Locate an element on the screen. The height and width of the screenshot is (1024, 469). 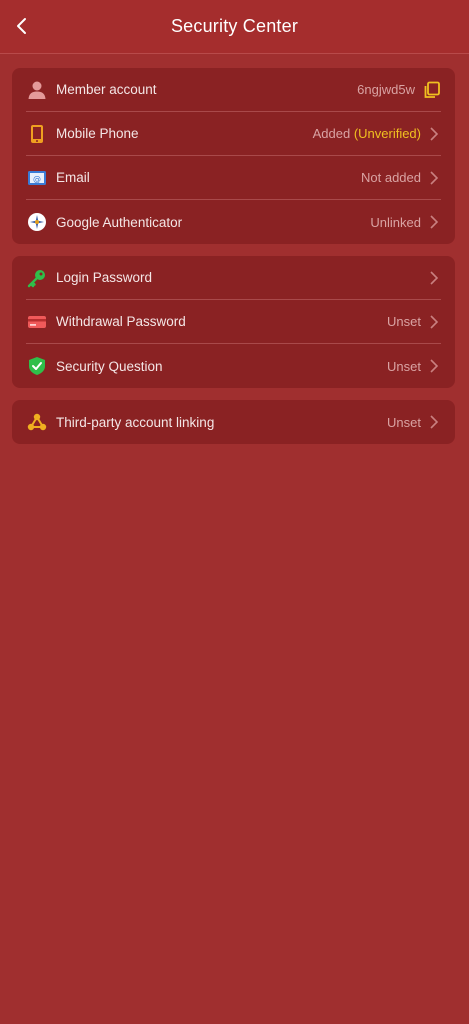
third-party-linking-row: Third-party account linking Unset is located at coordinates (233, 422).